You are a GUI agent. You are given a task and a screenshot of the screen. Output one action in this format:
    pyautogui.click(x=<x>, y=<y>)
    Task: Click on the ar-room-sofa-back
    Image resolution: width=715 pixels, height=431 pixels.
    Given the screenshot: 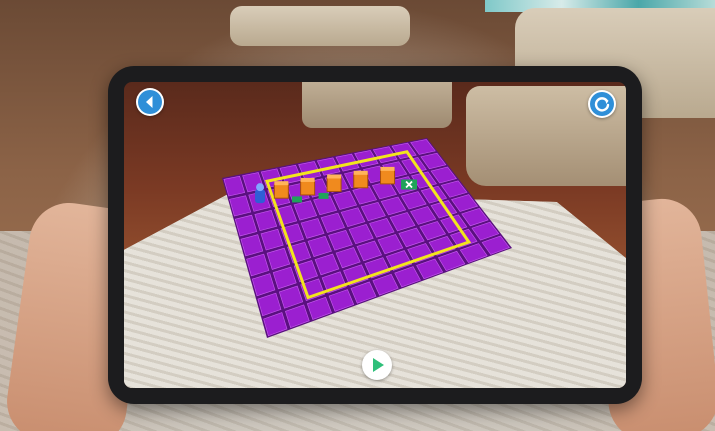 What is the action you would take?
    pyautogui.click(x=377, y=105)
    